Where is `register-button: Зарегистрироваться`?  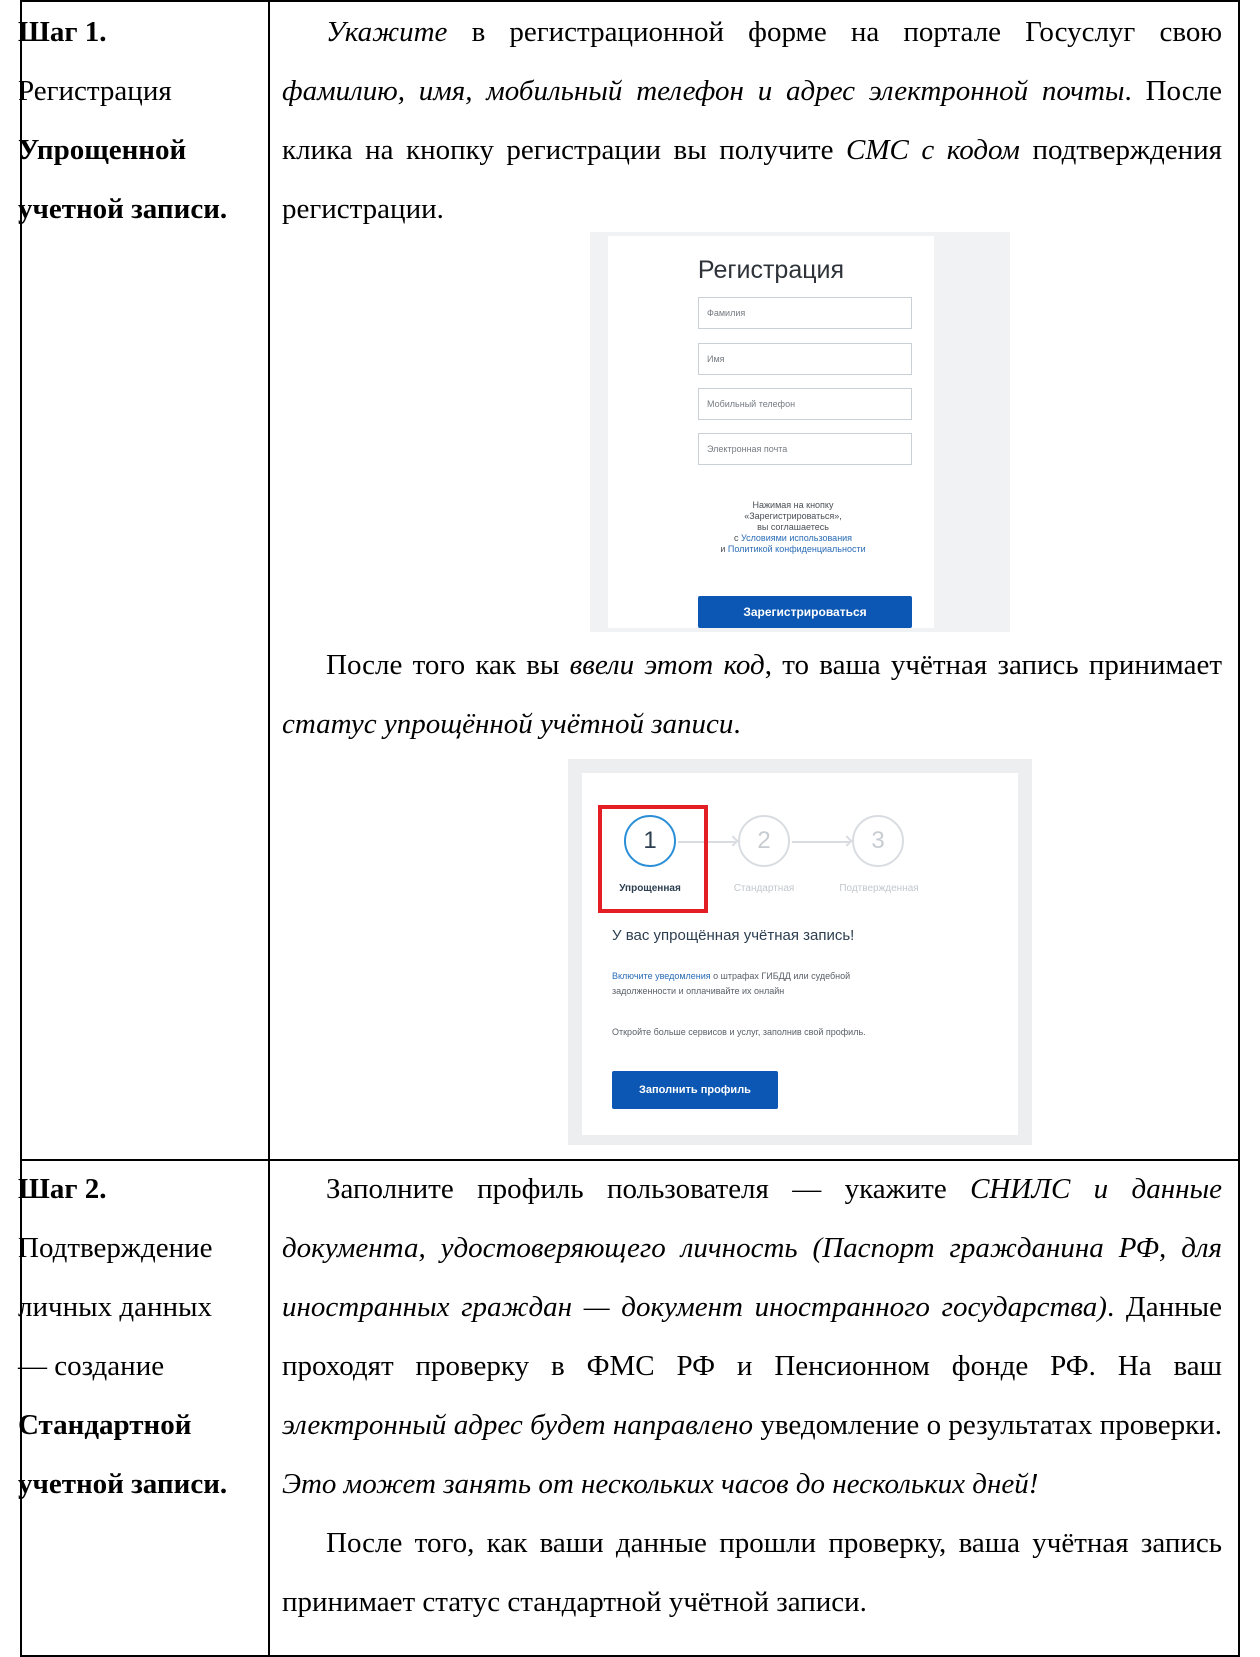 register-button: Зарегистрироваться is located at coordinates (805, 612).